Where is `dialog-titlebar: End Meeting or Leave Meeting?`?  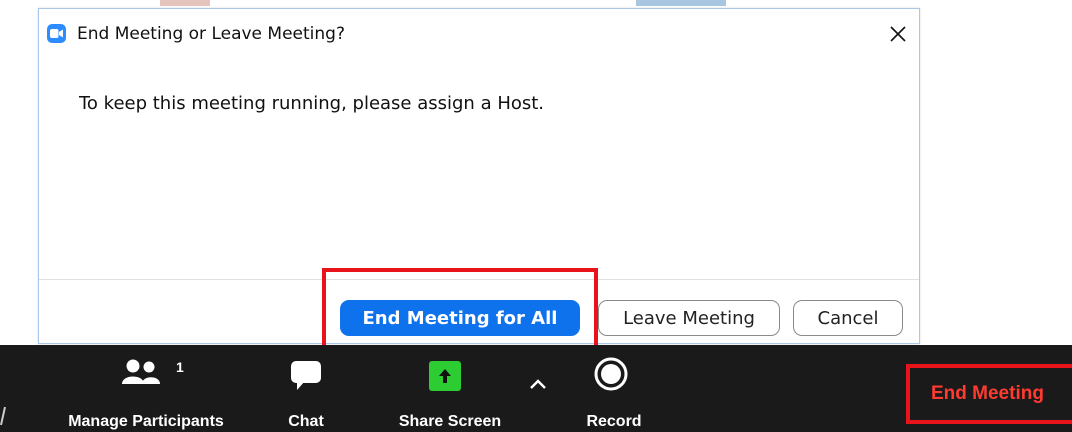
dialog-titlebar: End Meeting or Leave Meeting? is located at coordinates (479, 33).